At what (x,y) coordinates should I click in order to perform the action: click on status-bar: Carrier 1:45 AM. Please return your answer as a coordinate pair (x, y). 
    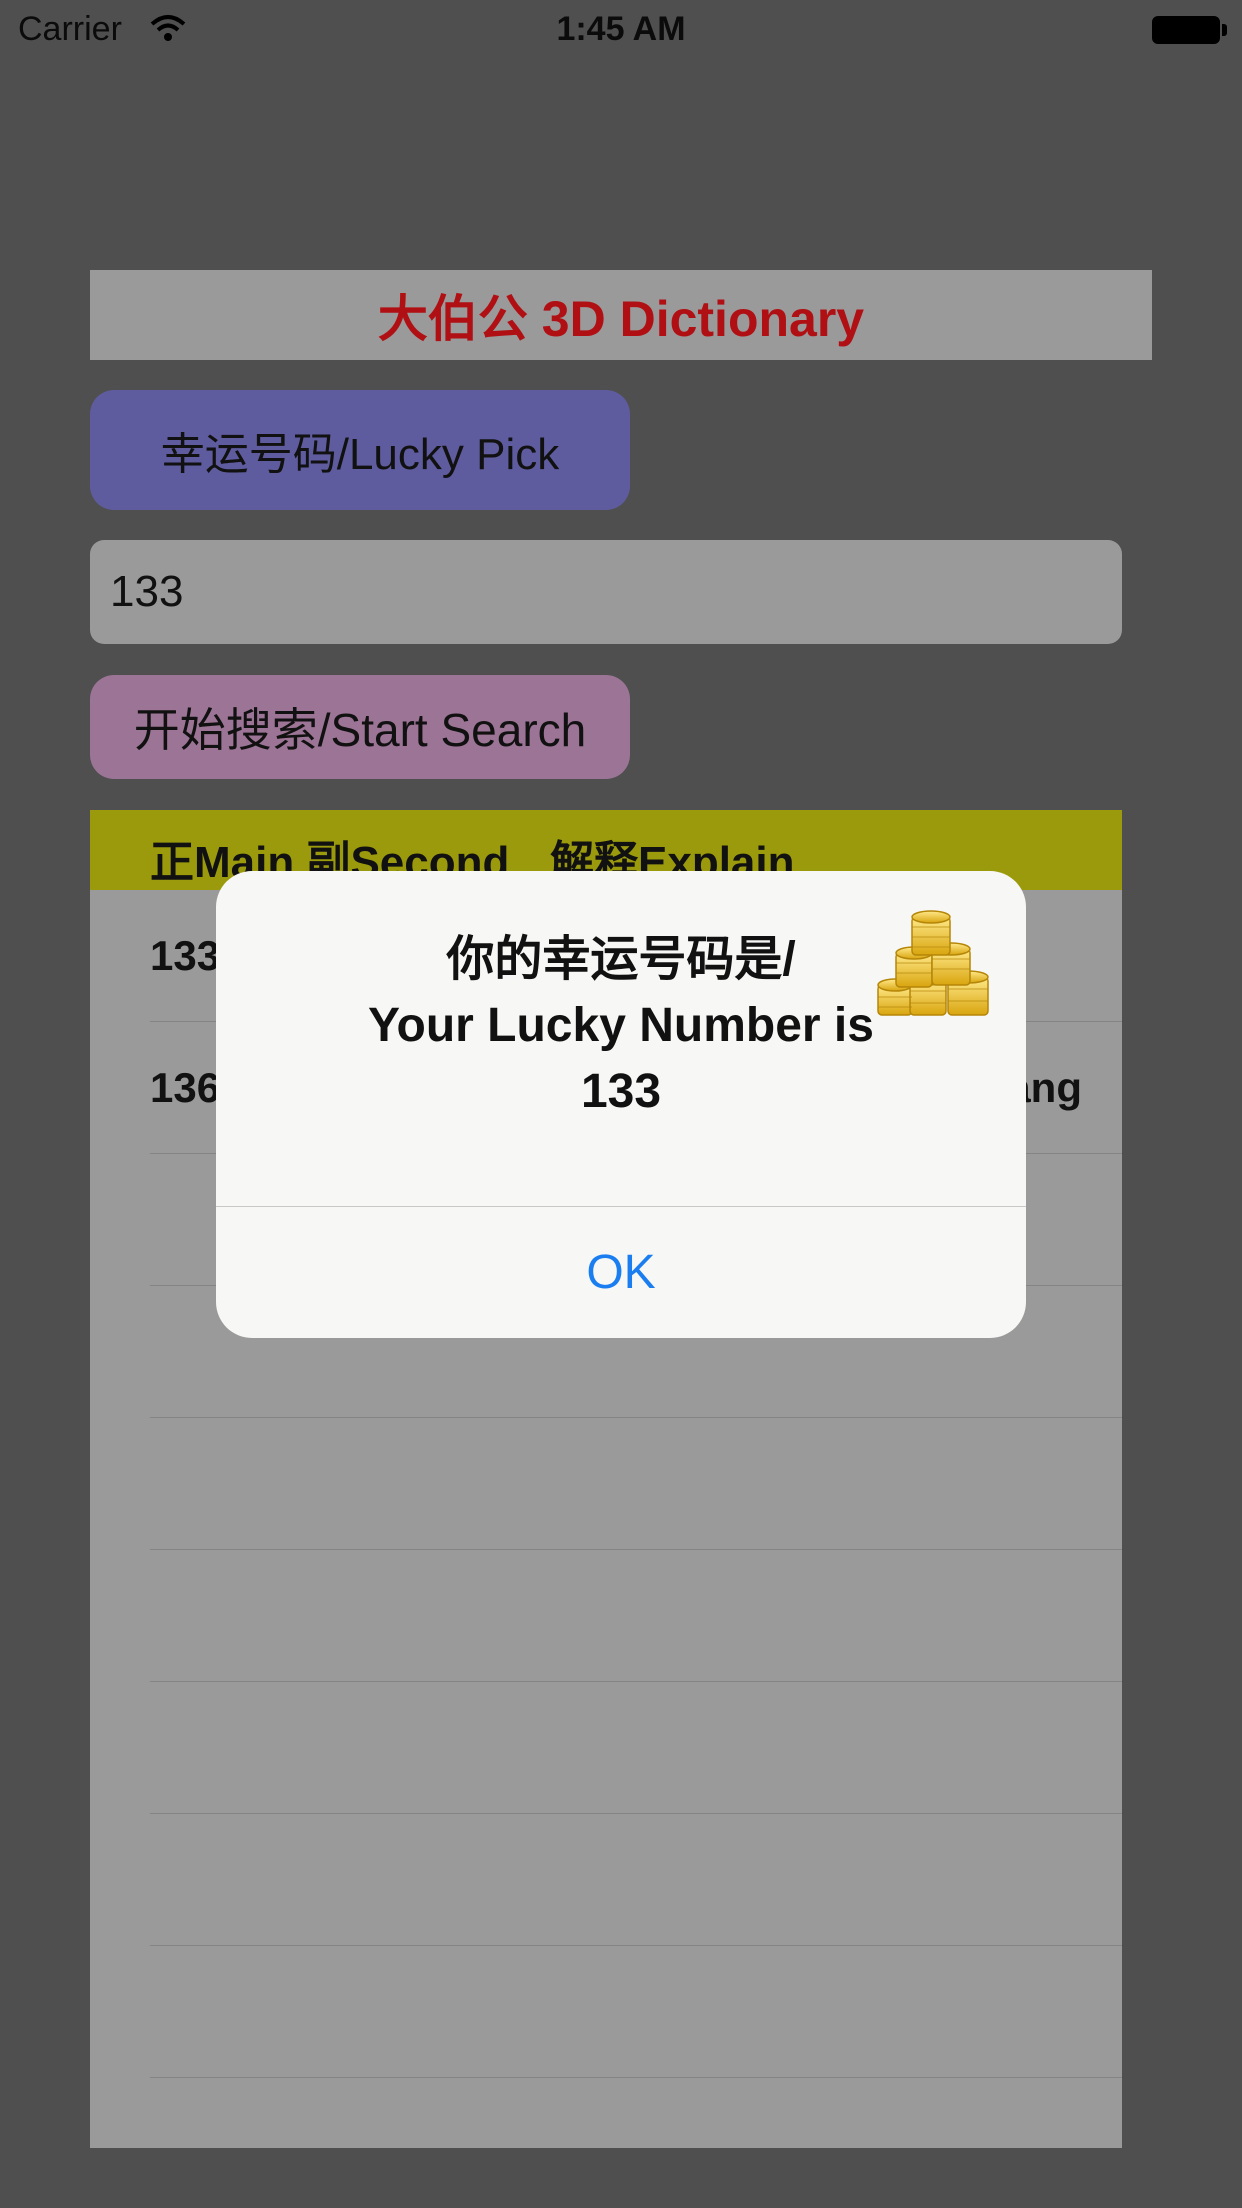
    Looking at the image, I should click on (621, 30).